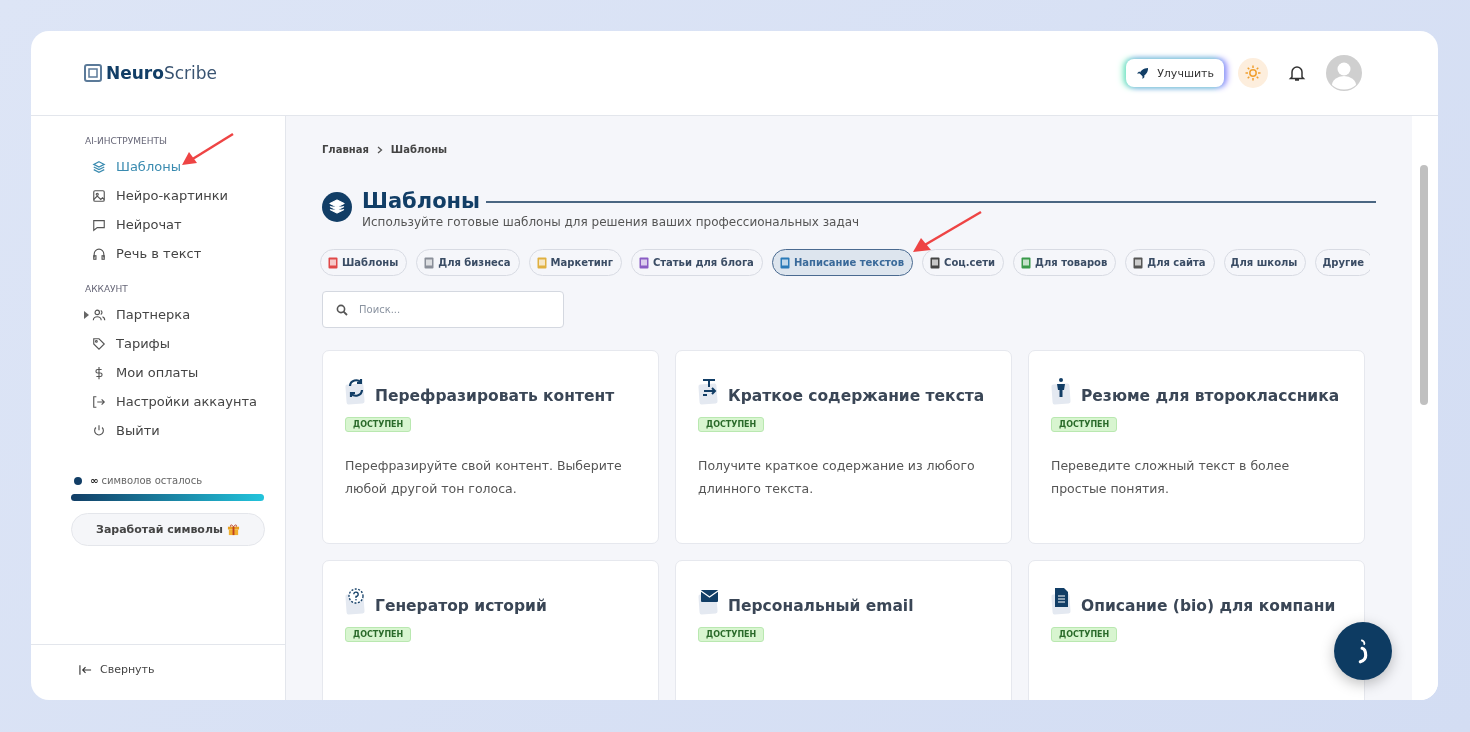 This screenshot has height=732, width=1470. What do you see at coordinates (99, 224) in the screenshot?
I see `chat-icon` at bounding box center [99, 224].